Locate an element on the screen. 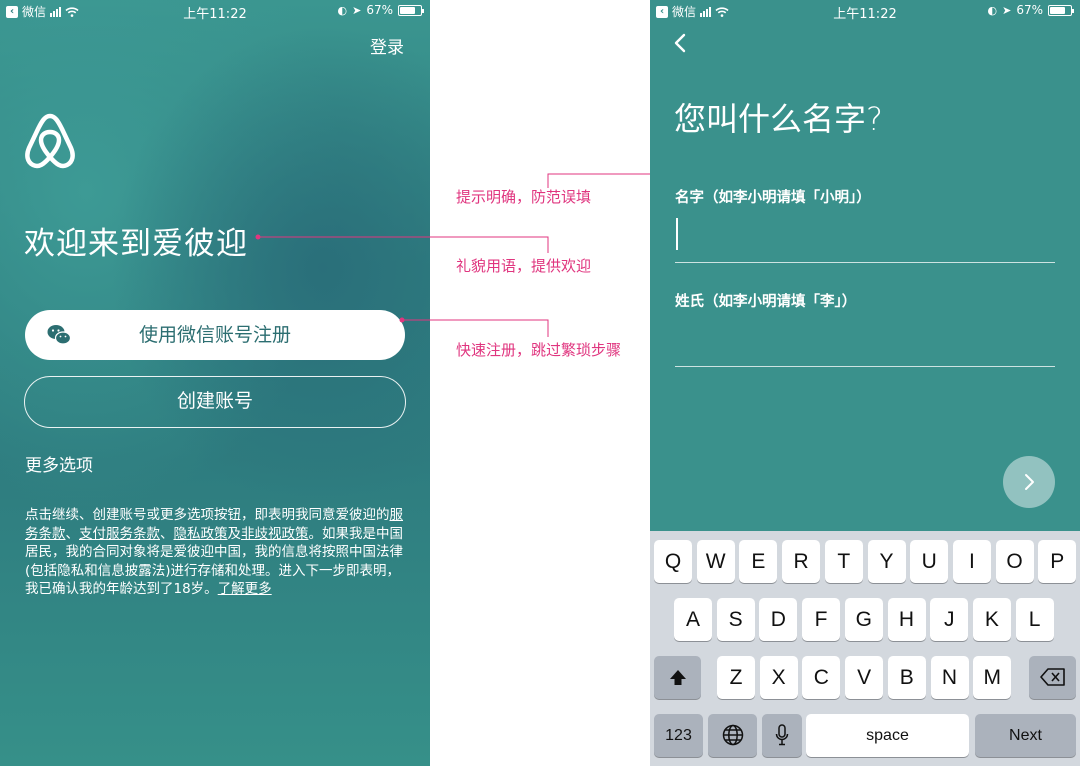  key-u: U is located at coordinates (929, 561).